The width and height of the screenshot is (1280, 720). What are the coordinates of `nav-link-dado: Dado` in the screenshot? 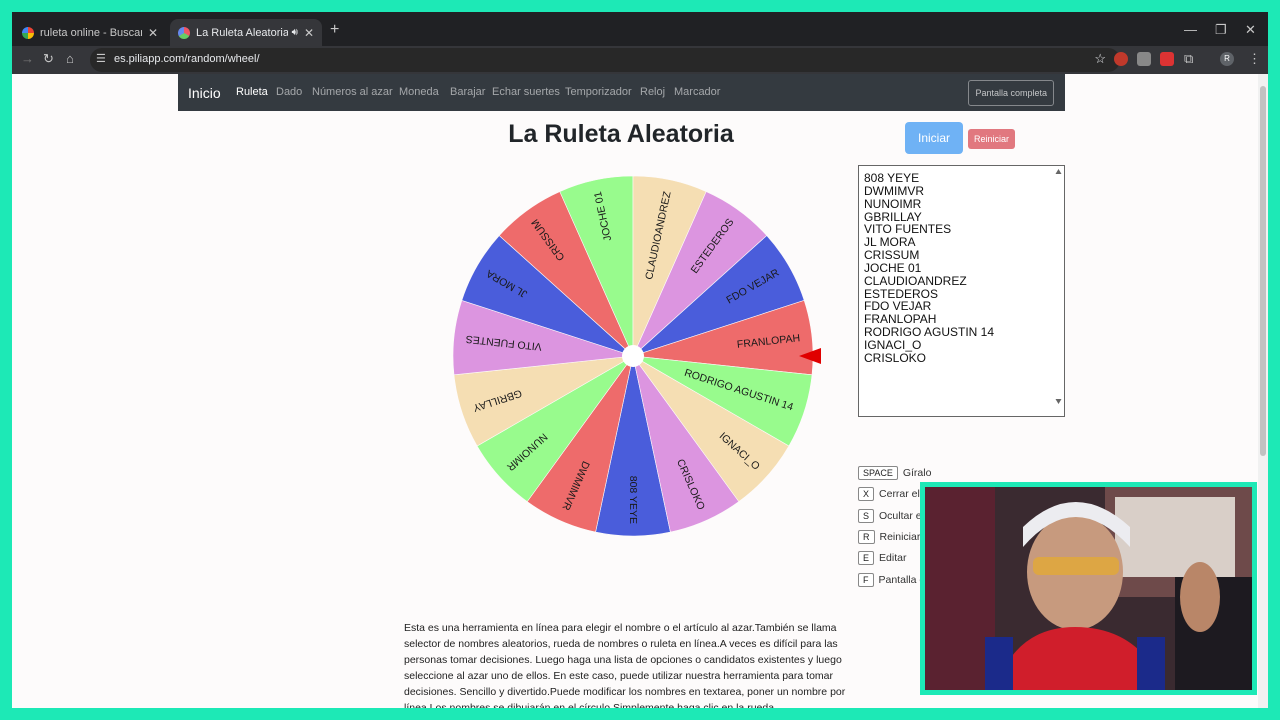 It's located at (289, 92).